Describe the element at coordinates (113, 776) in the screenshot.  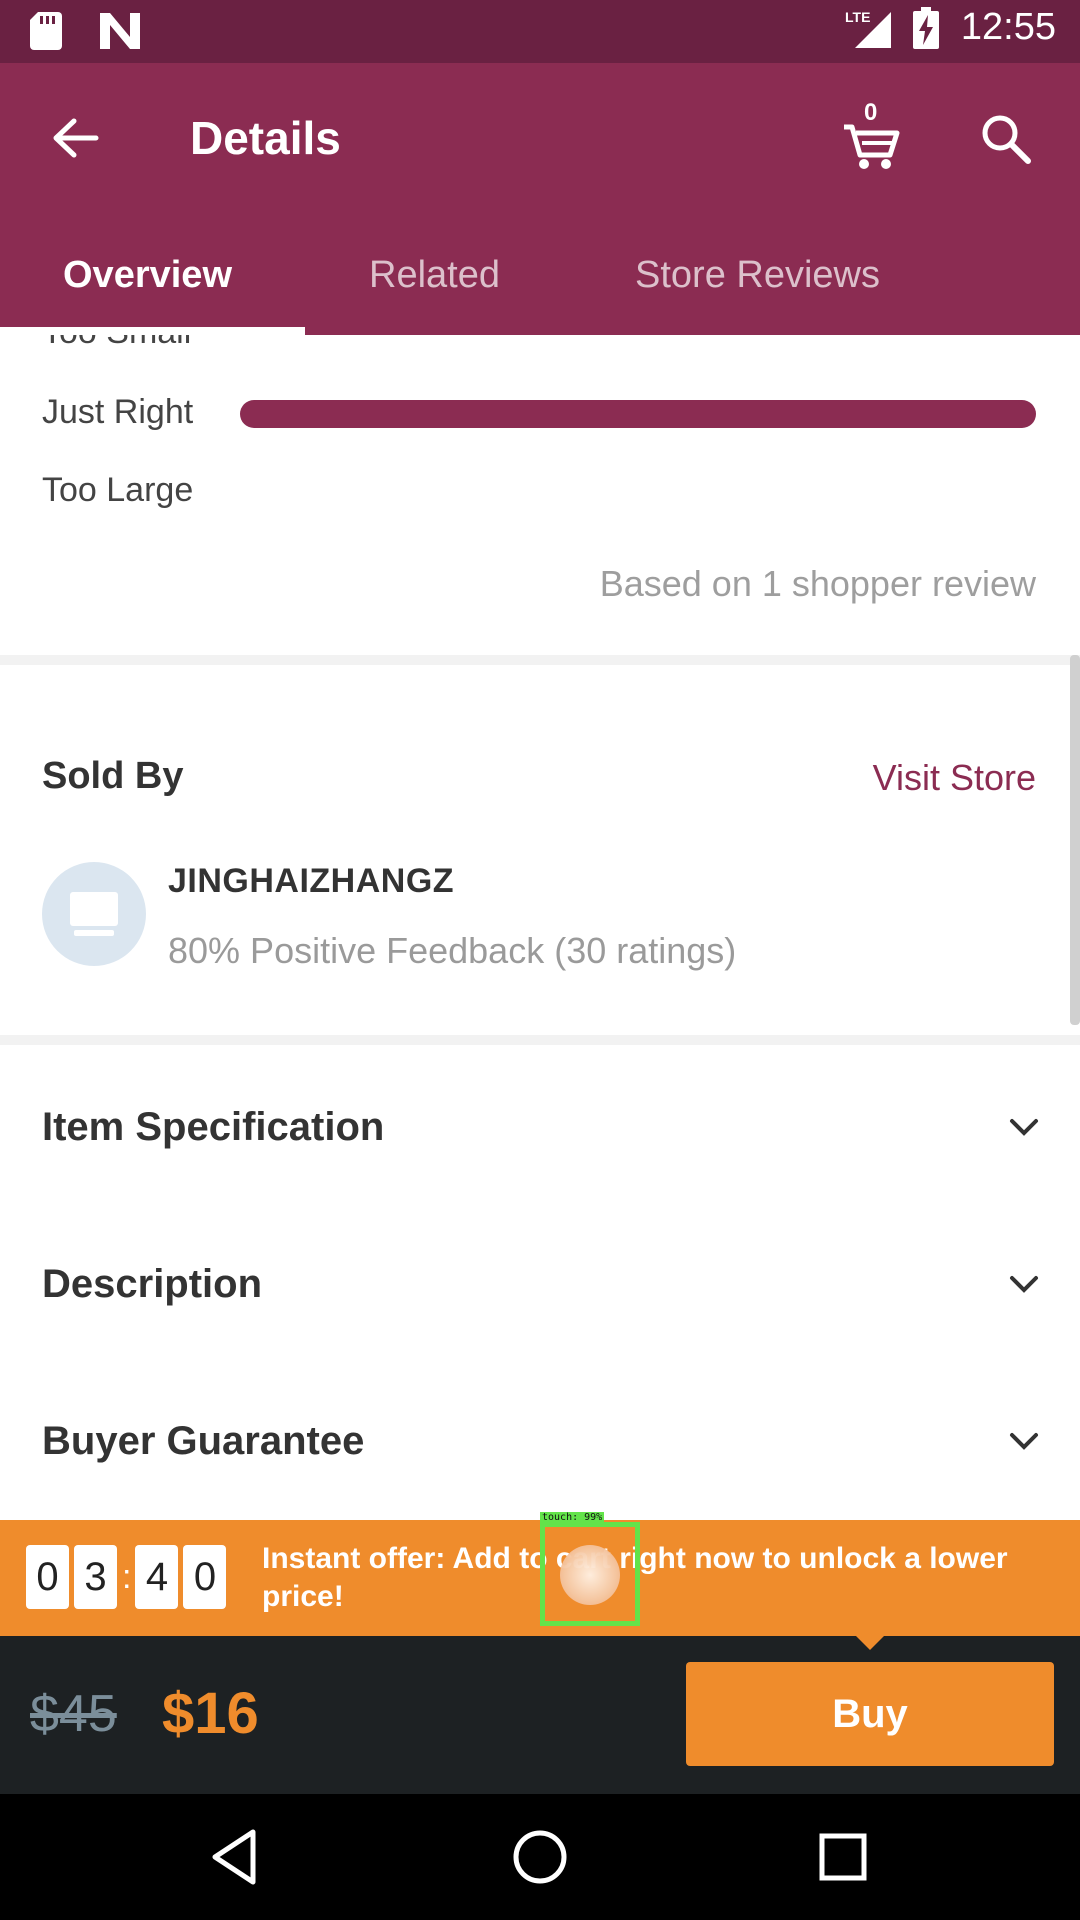
I see `sold-by-heading: Sold By` at that location.